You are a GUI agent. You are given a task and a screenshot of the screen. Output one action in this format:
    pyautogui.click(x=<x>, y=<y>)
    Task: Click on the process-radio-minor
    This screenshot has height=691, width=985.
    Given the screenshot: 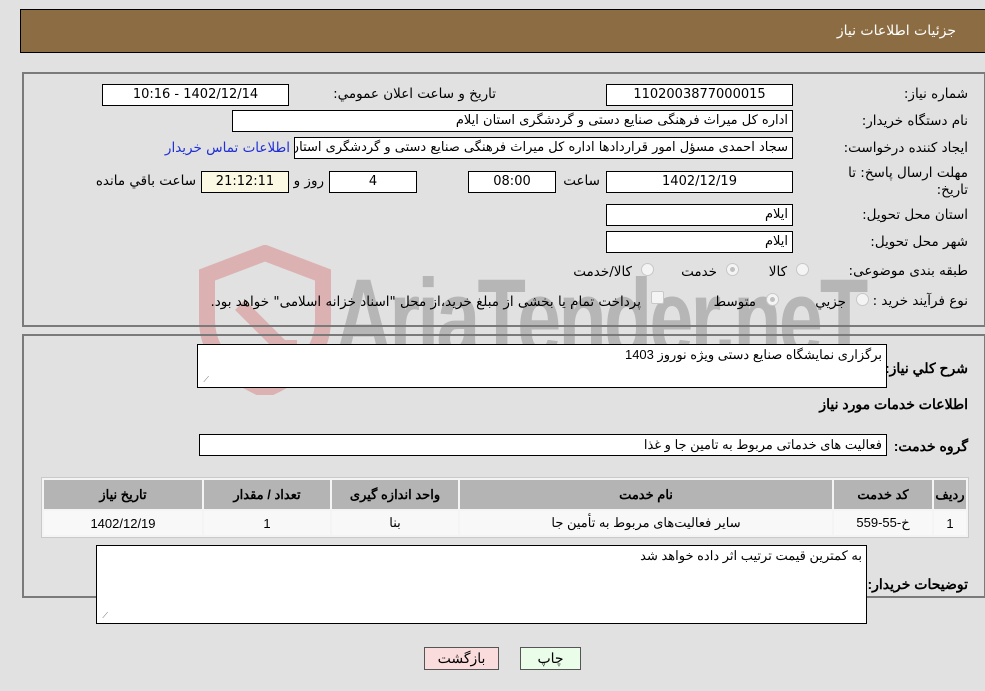 What is the action you would take?
    pyautogui.click(x=862, y=299)
    